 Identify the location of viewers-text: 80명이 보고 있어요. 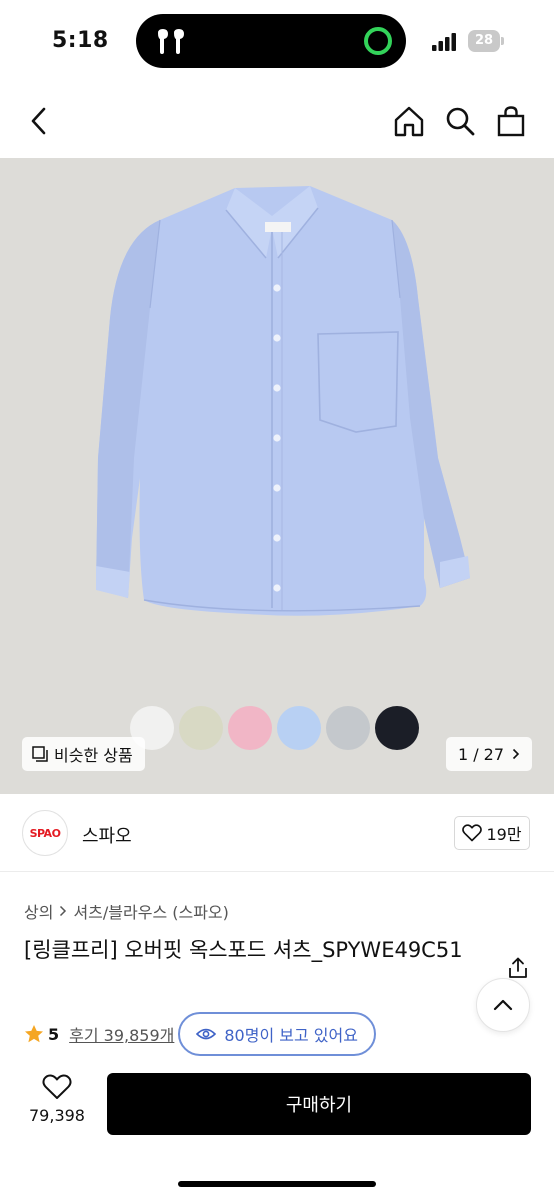
(291, 1035).